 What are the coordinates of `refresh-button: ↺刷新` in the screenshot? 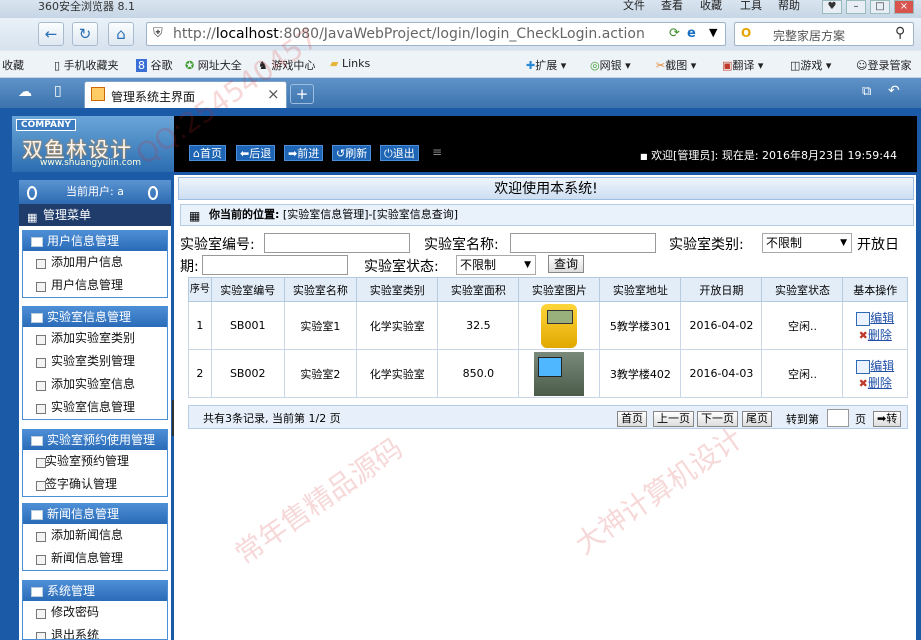 It's located at (352, 153).